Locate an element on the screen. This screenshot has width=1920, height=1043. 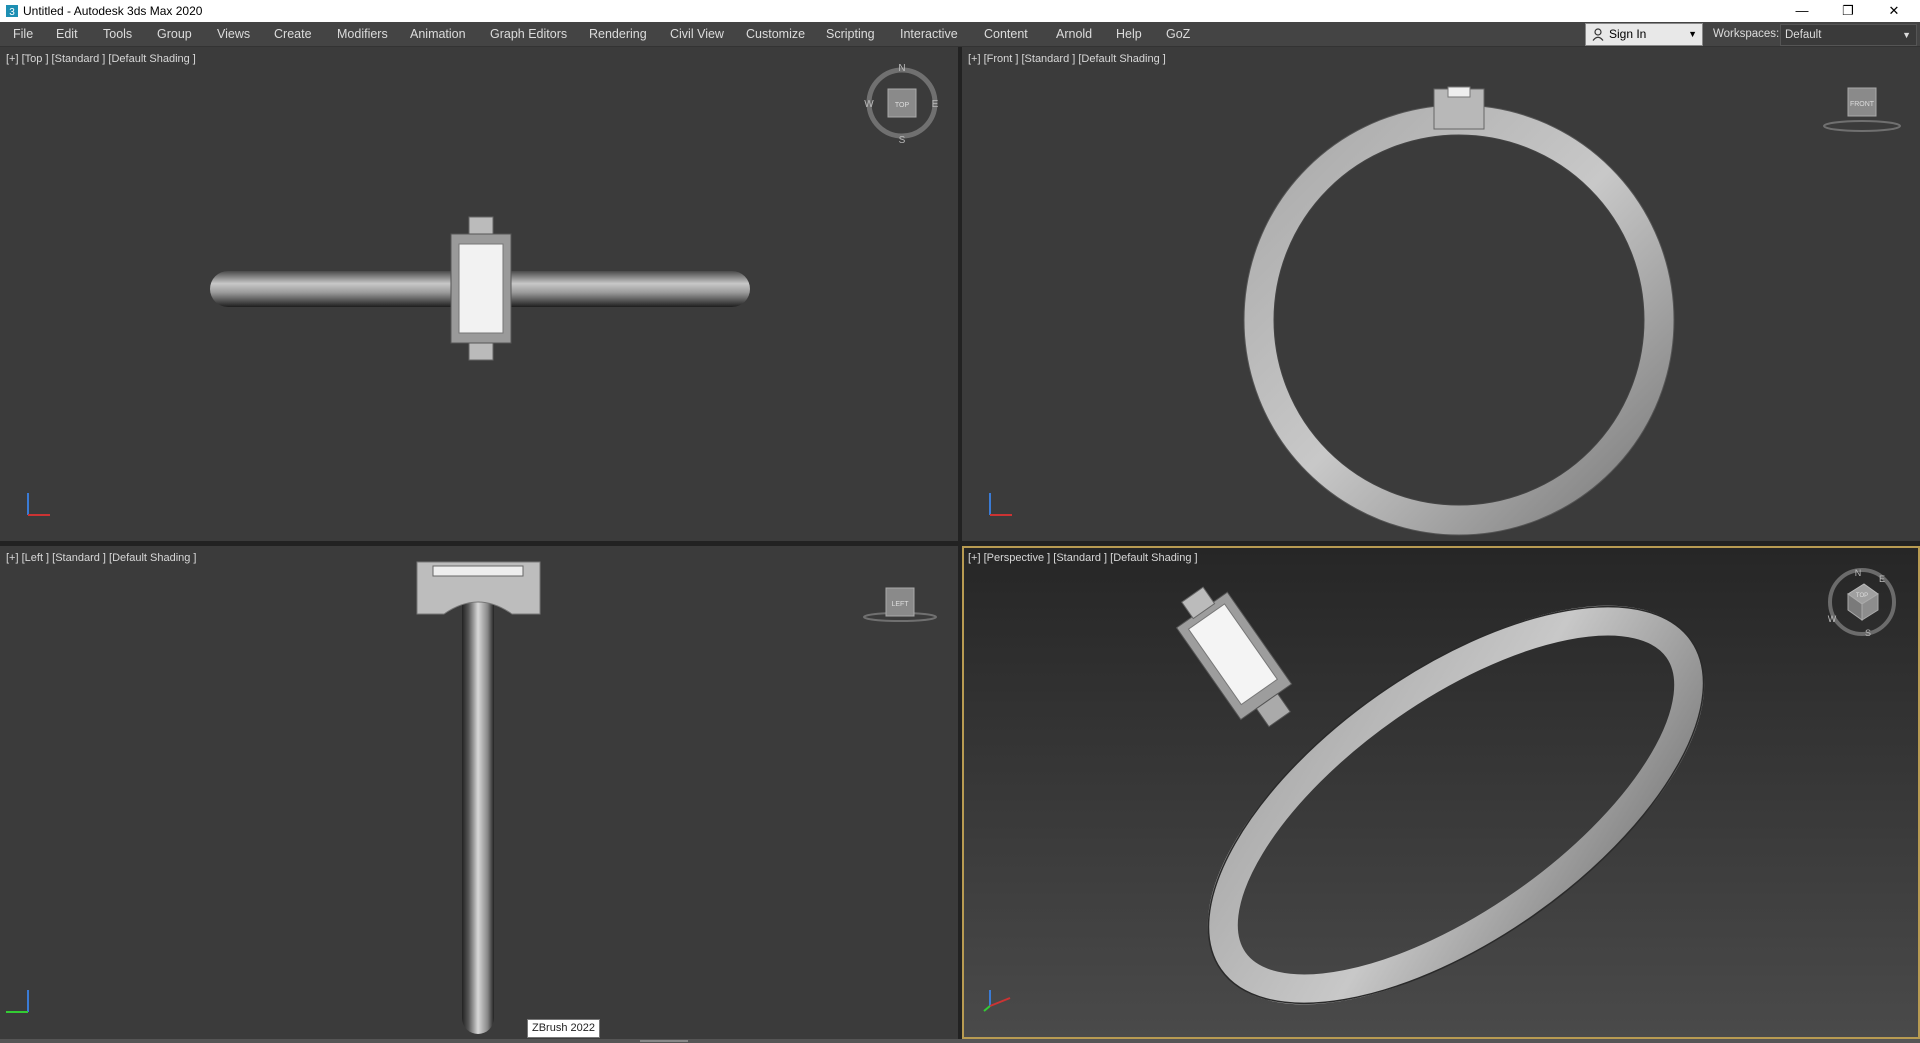
menu-civil-view: Civil View is located at coordinates (697, 34).